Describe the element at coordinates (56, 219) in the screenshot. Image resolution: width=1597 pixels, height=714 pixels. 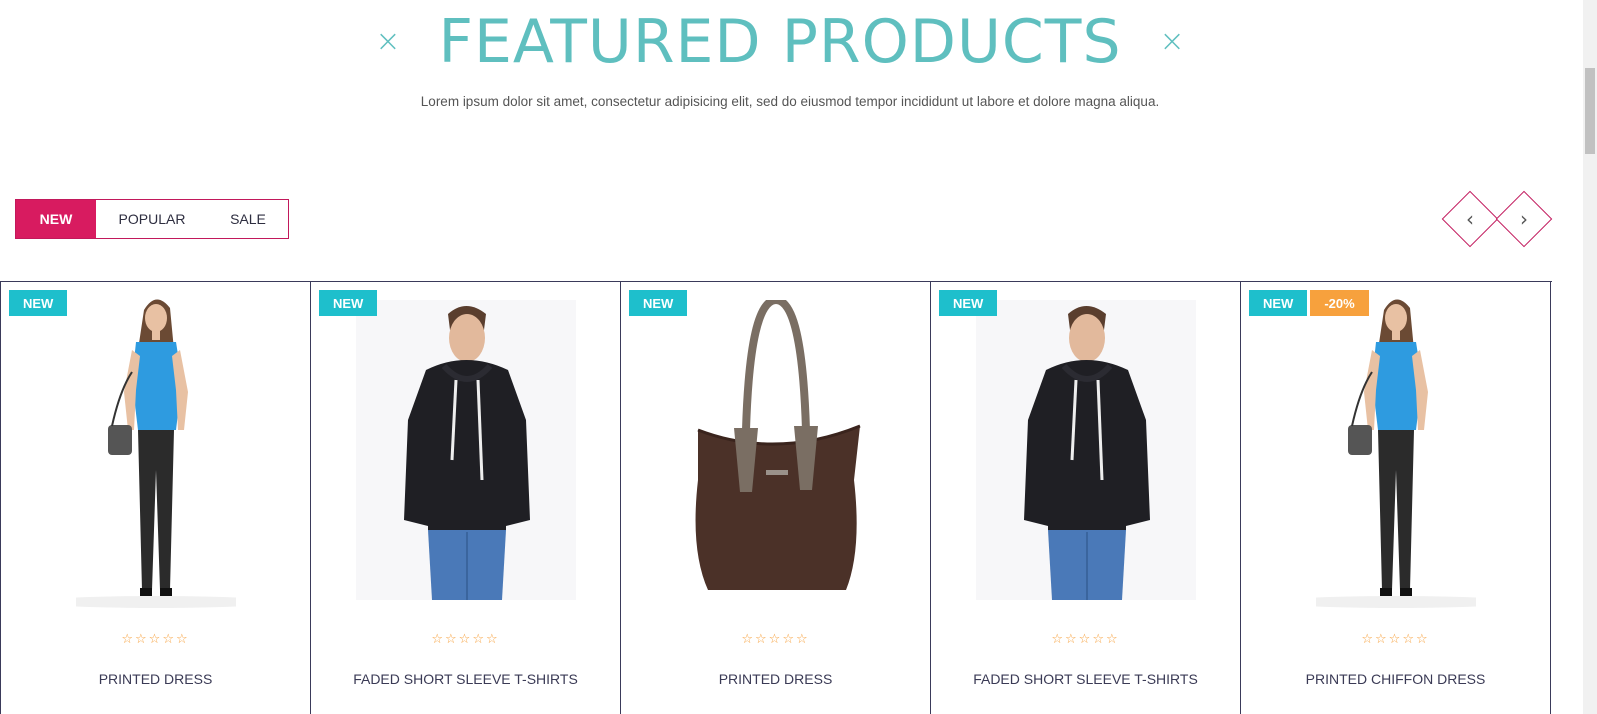
I see `tab-new: NEW` at that location.